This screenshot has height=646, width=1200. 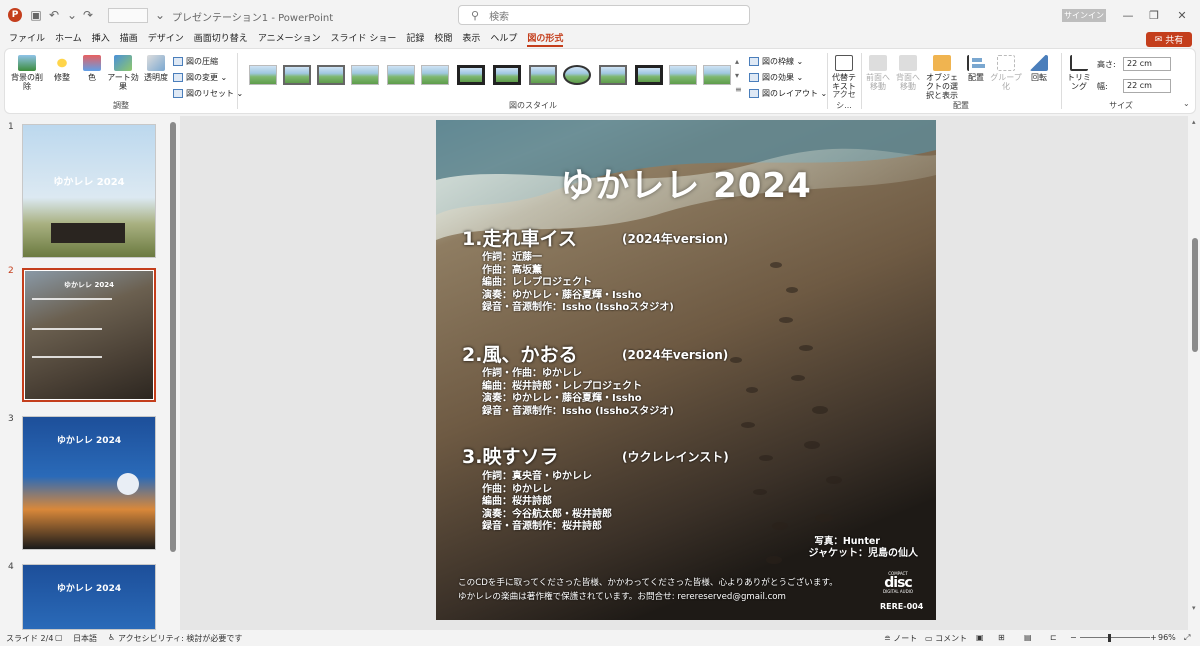 What do you see at coordinates (776, 77) in the screenshot?
I see `picture-effects-button: 図の効果 ⌄` at bounding box center [776, 77].